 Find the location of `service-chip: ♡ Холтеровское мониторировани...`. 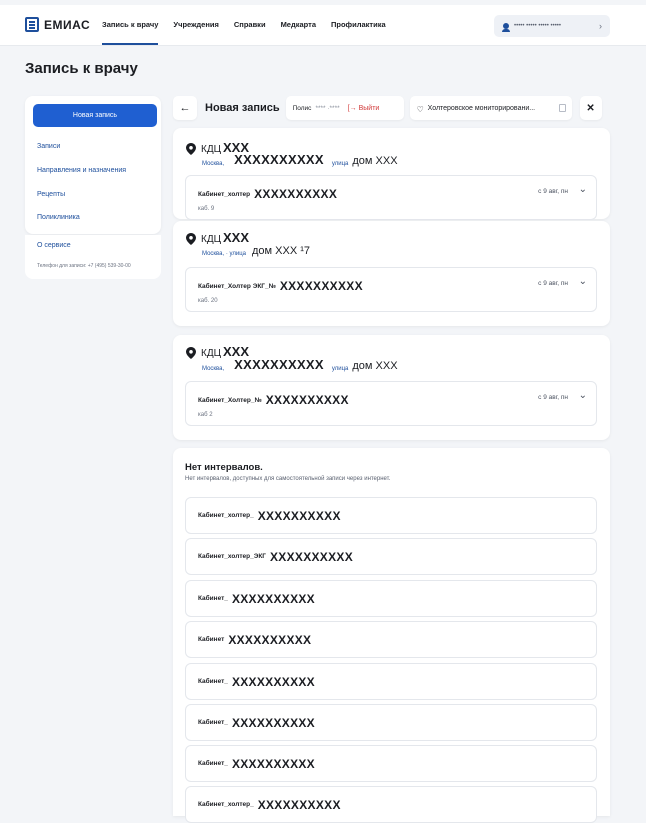

service-chip: ♡ Холтеровское мониторировани... is located at coordinates (490, 108).